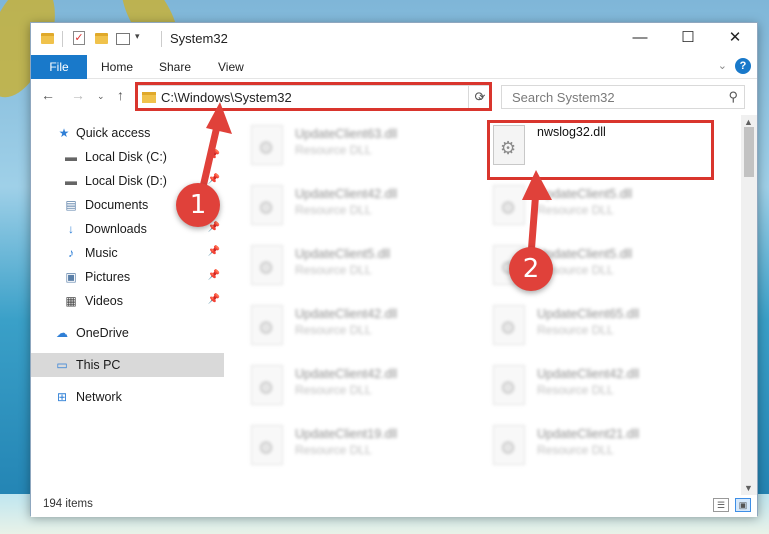 The height and width of the screenshot is (534, 769). What do you see at coordinates (71, 301) in the screenshot?
I see `videos-icon: ▦` at bounding box center [71, 301].